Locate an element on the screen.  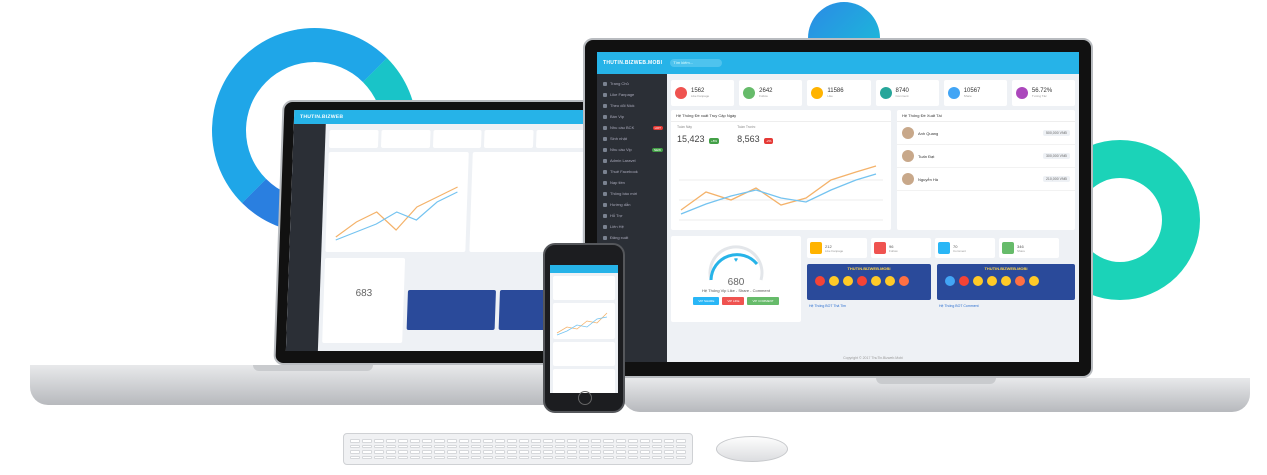
sidebar-item: Trang Chủ is located at coordinates (632, 83).